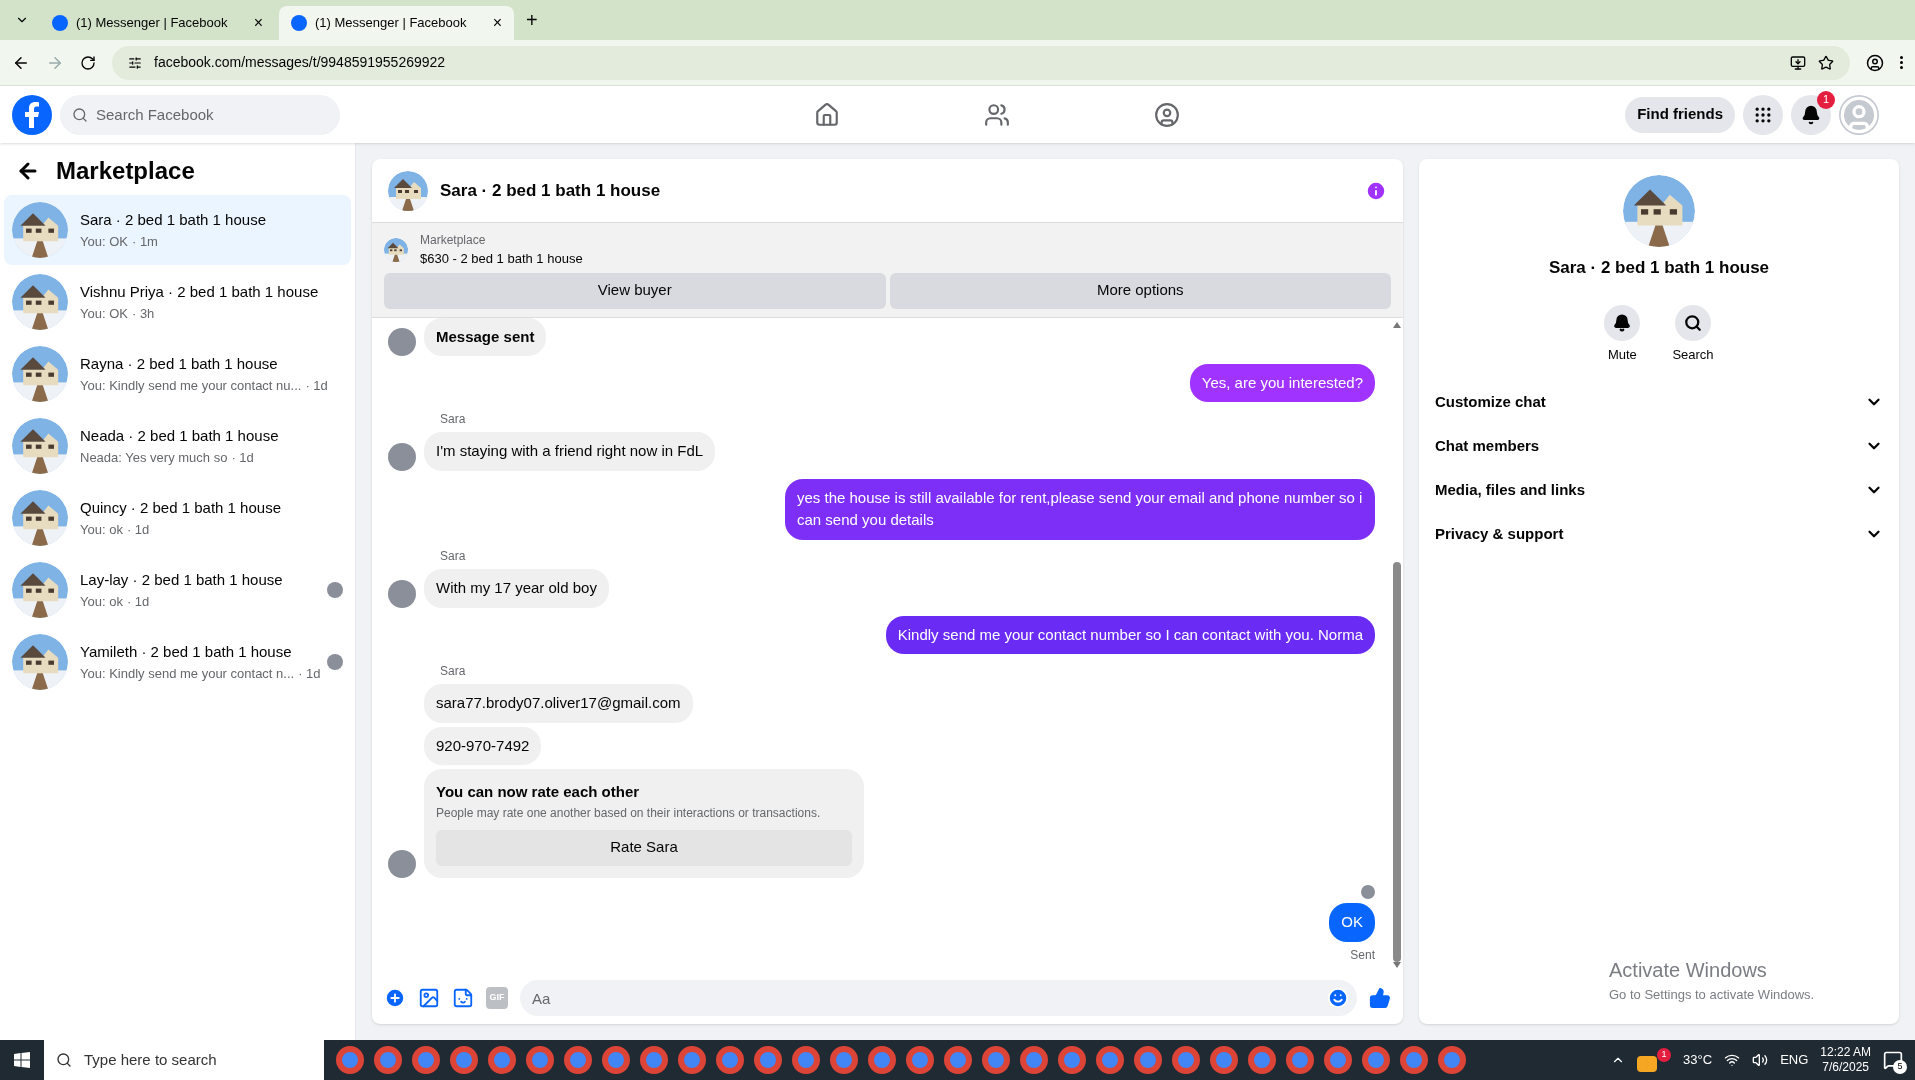 This screenshot has height=1080, width=1915. Describe the element at coordinates (200, 114) in the screenshot. I see `search-field: Search Facebook` at that location.